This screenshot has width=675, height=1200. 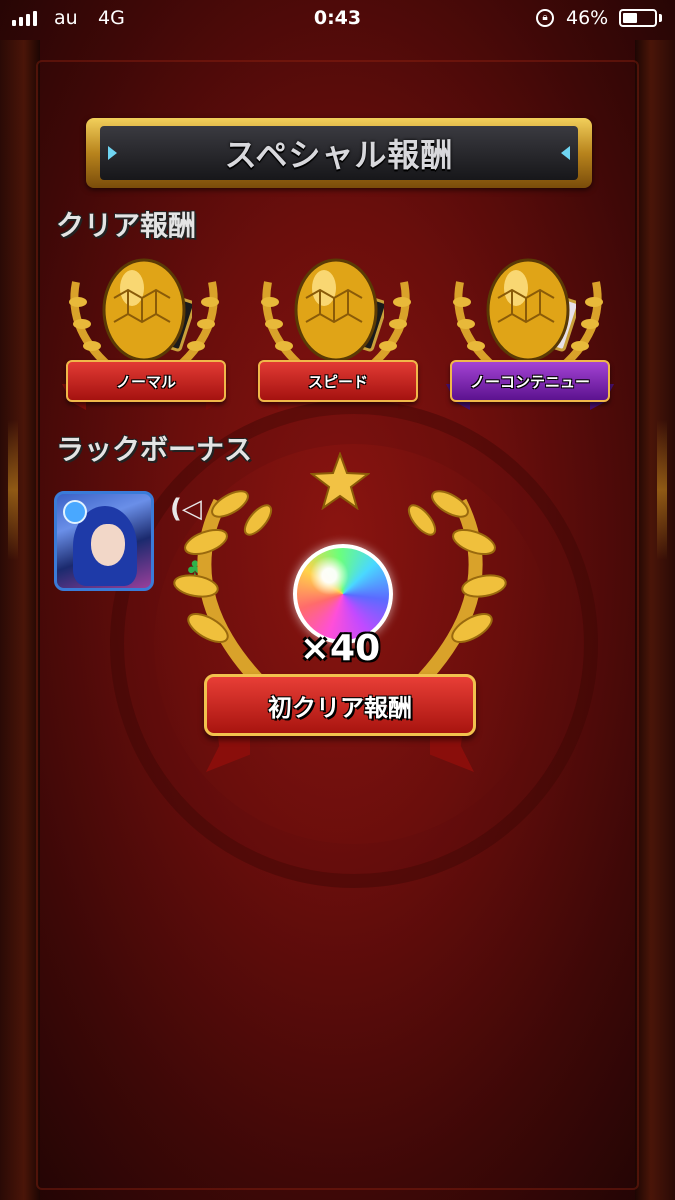 What do you see at coordinates (340, 705) in the screenshot?
I see `first-clear-reward-ribbon: 初クリア報酬` at bounding box center [340, 705].